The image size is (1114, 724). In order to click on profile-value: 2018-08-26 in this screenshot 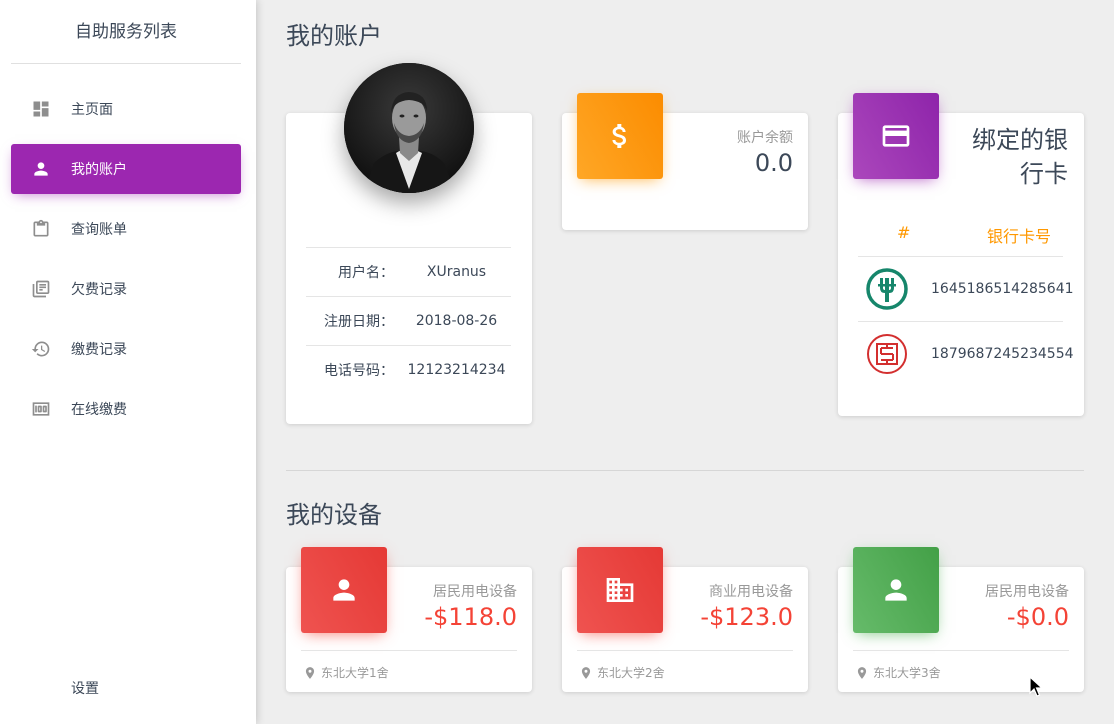, I will do `click(456, 321)`.